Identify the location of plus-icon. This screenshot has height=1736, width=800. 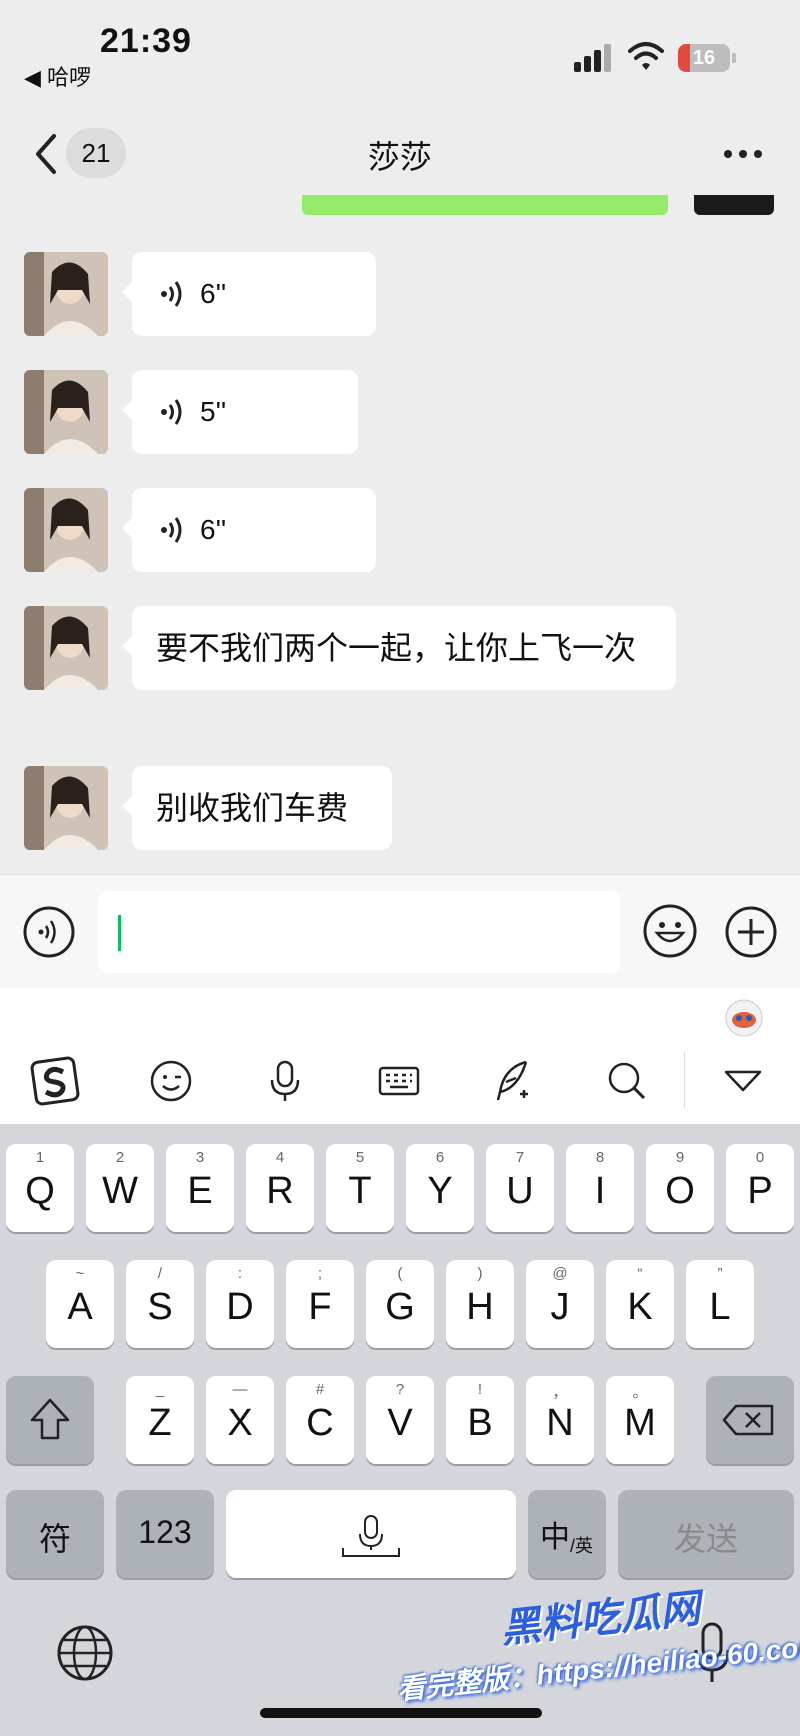
(751, 932).